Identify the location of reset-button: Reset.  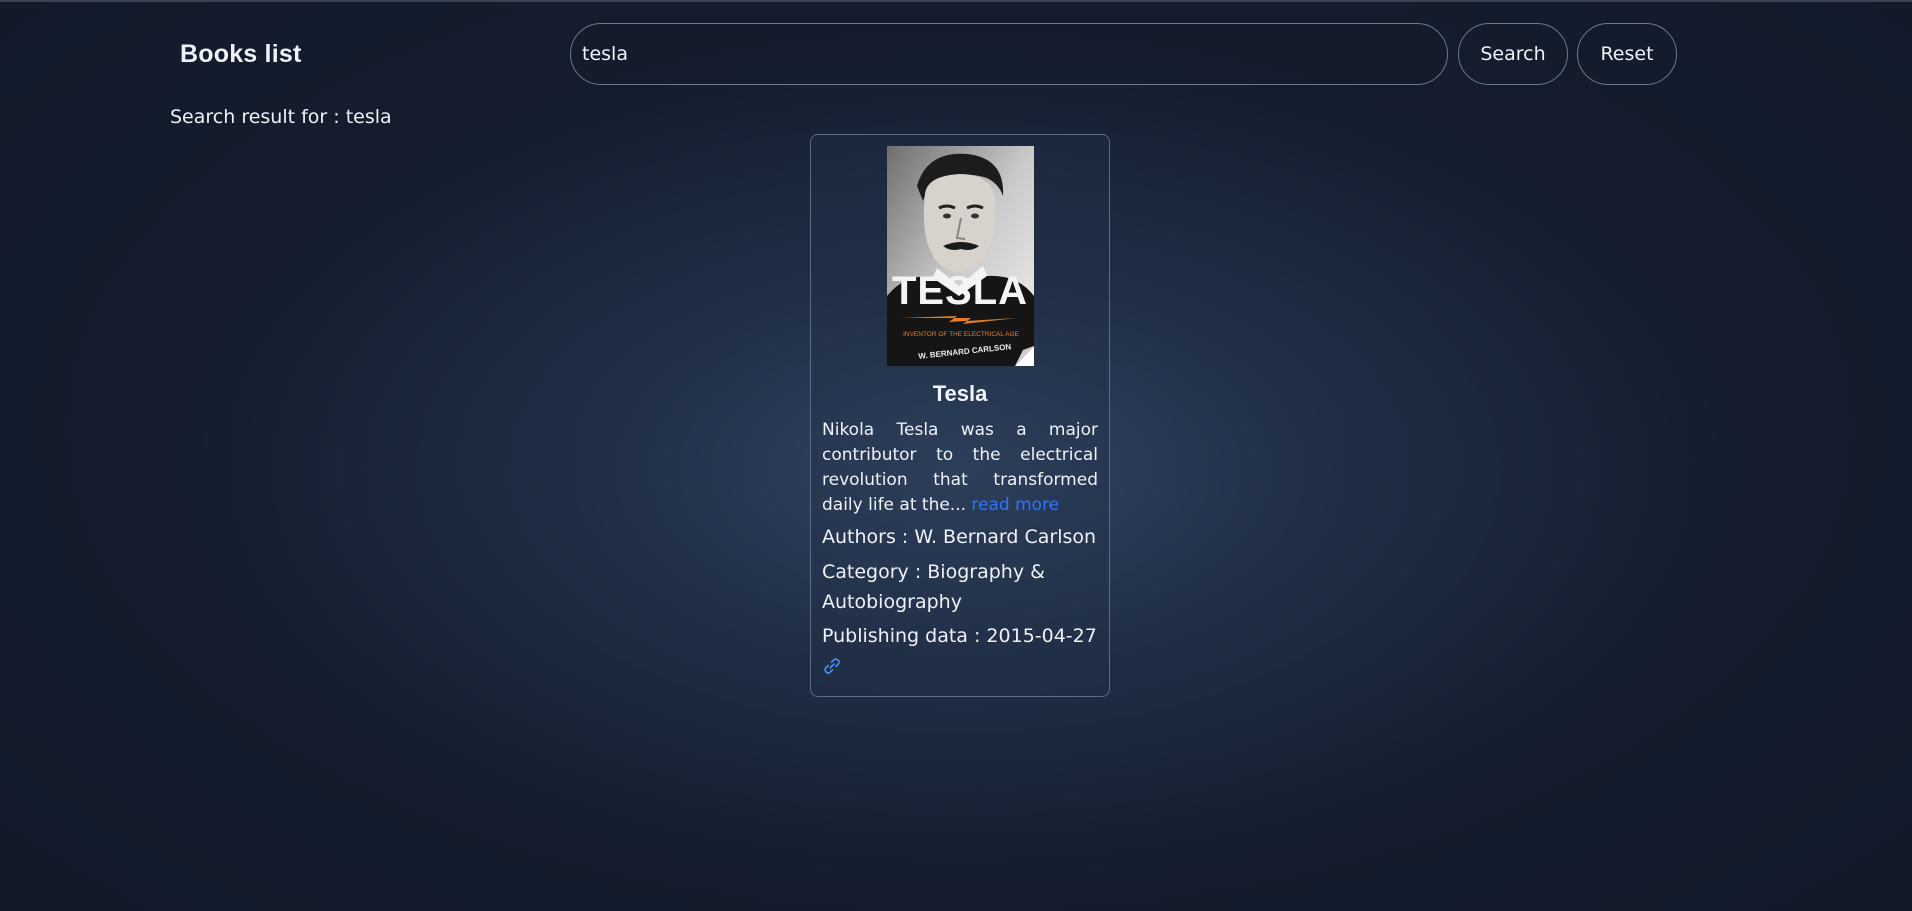
(1627, 54).